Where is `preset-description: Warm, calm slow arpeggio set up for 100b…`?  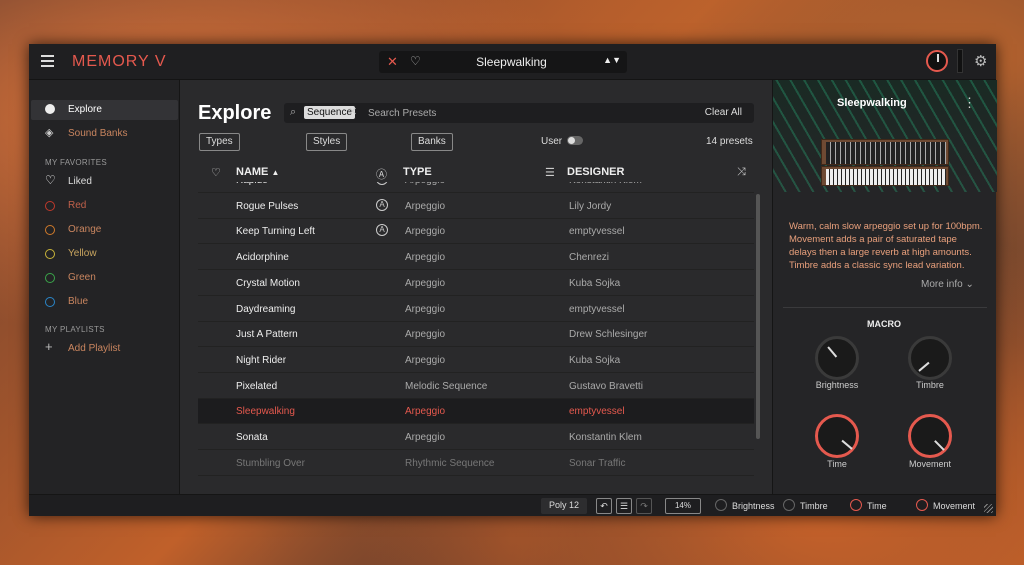
preset-description: Warm, calm slow arpeggio set up for 100b… is located at coordinates (886, 246).